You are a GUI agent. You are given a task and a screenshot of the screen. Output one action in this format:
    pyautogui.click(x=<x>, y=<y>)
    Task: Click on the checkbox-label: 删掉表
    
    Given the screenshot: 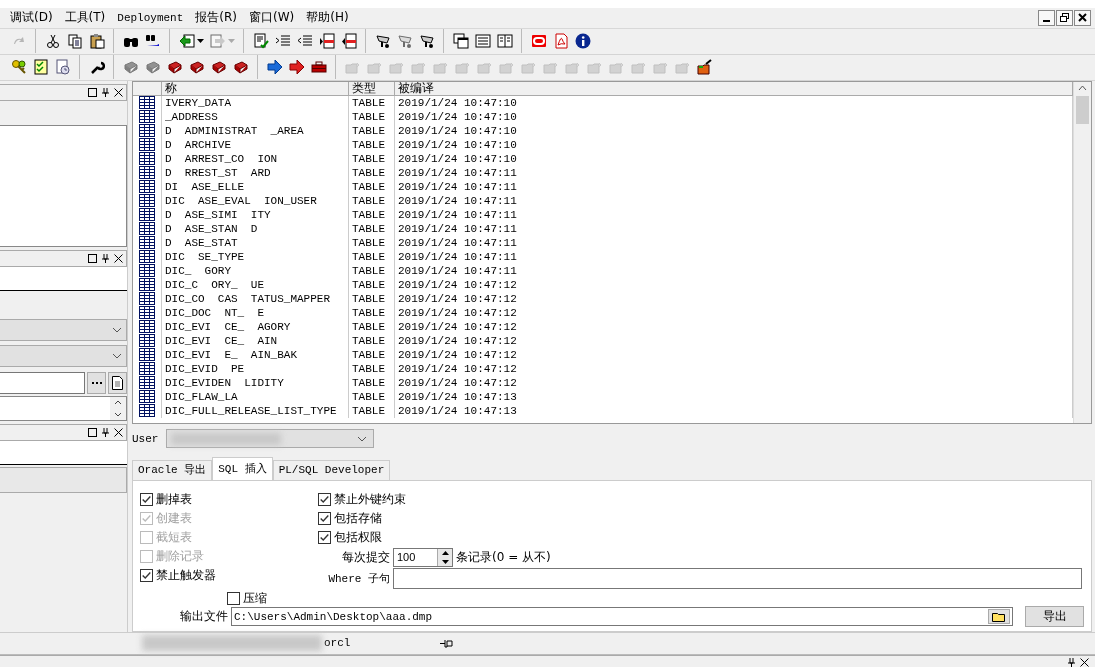 What is the action you would take?
    pyautogui.click(x=174, y=499)
    